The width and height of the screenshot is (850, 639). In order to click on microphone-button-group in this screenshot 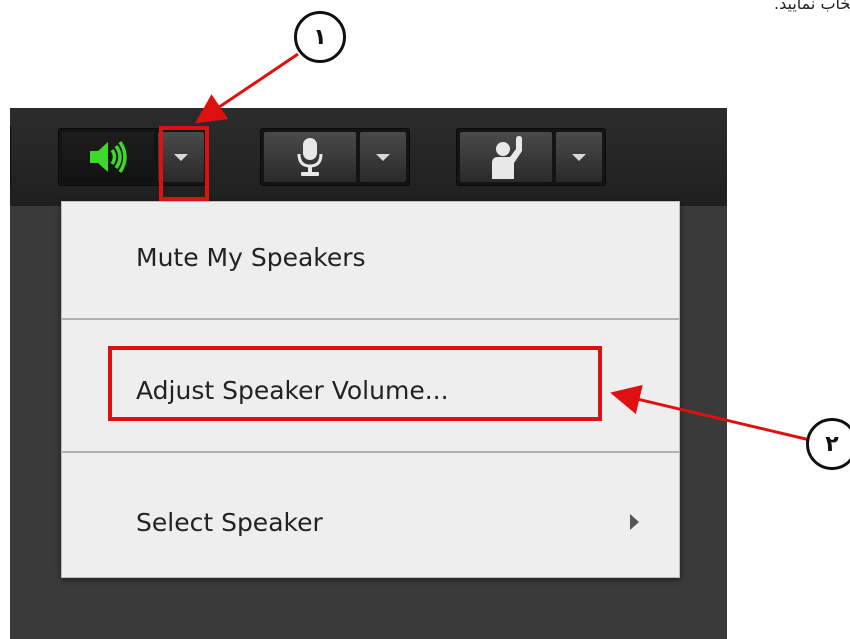, I will do `click(335, 157)`.